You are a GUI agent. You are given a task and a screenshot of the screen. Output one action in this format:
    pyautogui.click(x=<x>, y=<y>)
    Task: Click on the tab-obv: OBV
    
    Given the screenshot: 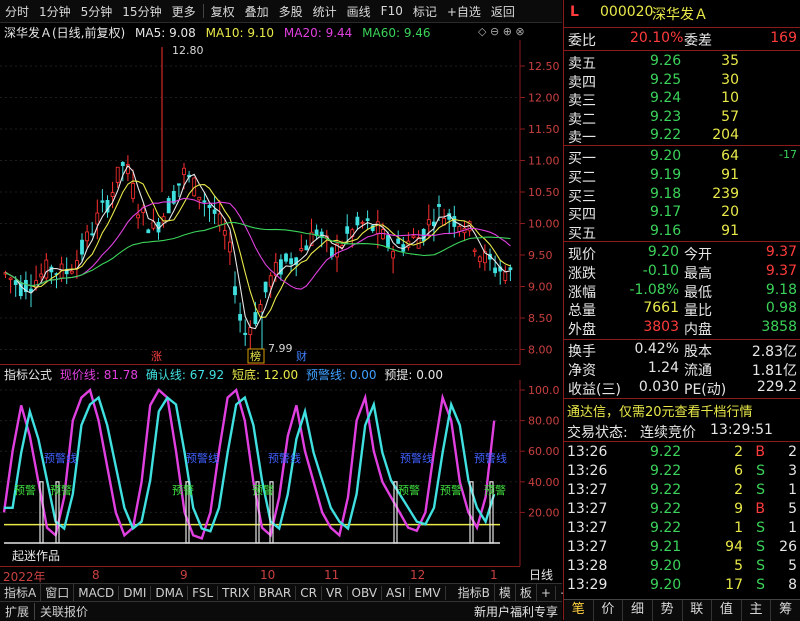 What is the action you would take?
    pyautogui.click(x=365, y=592)
    